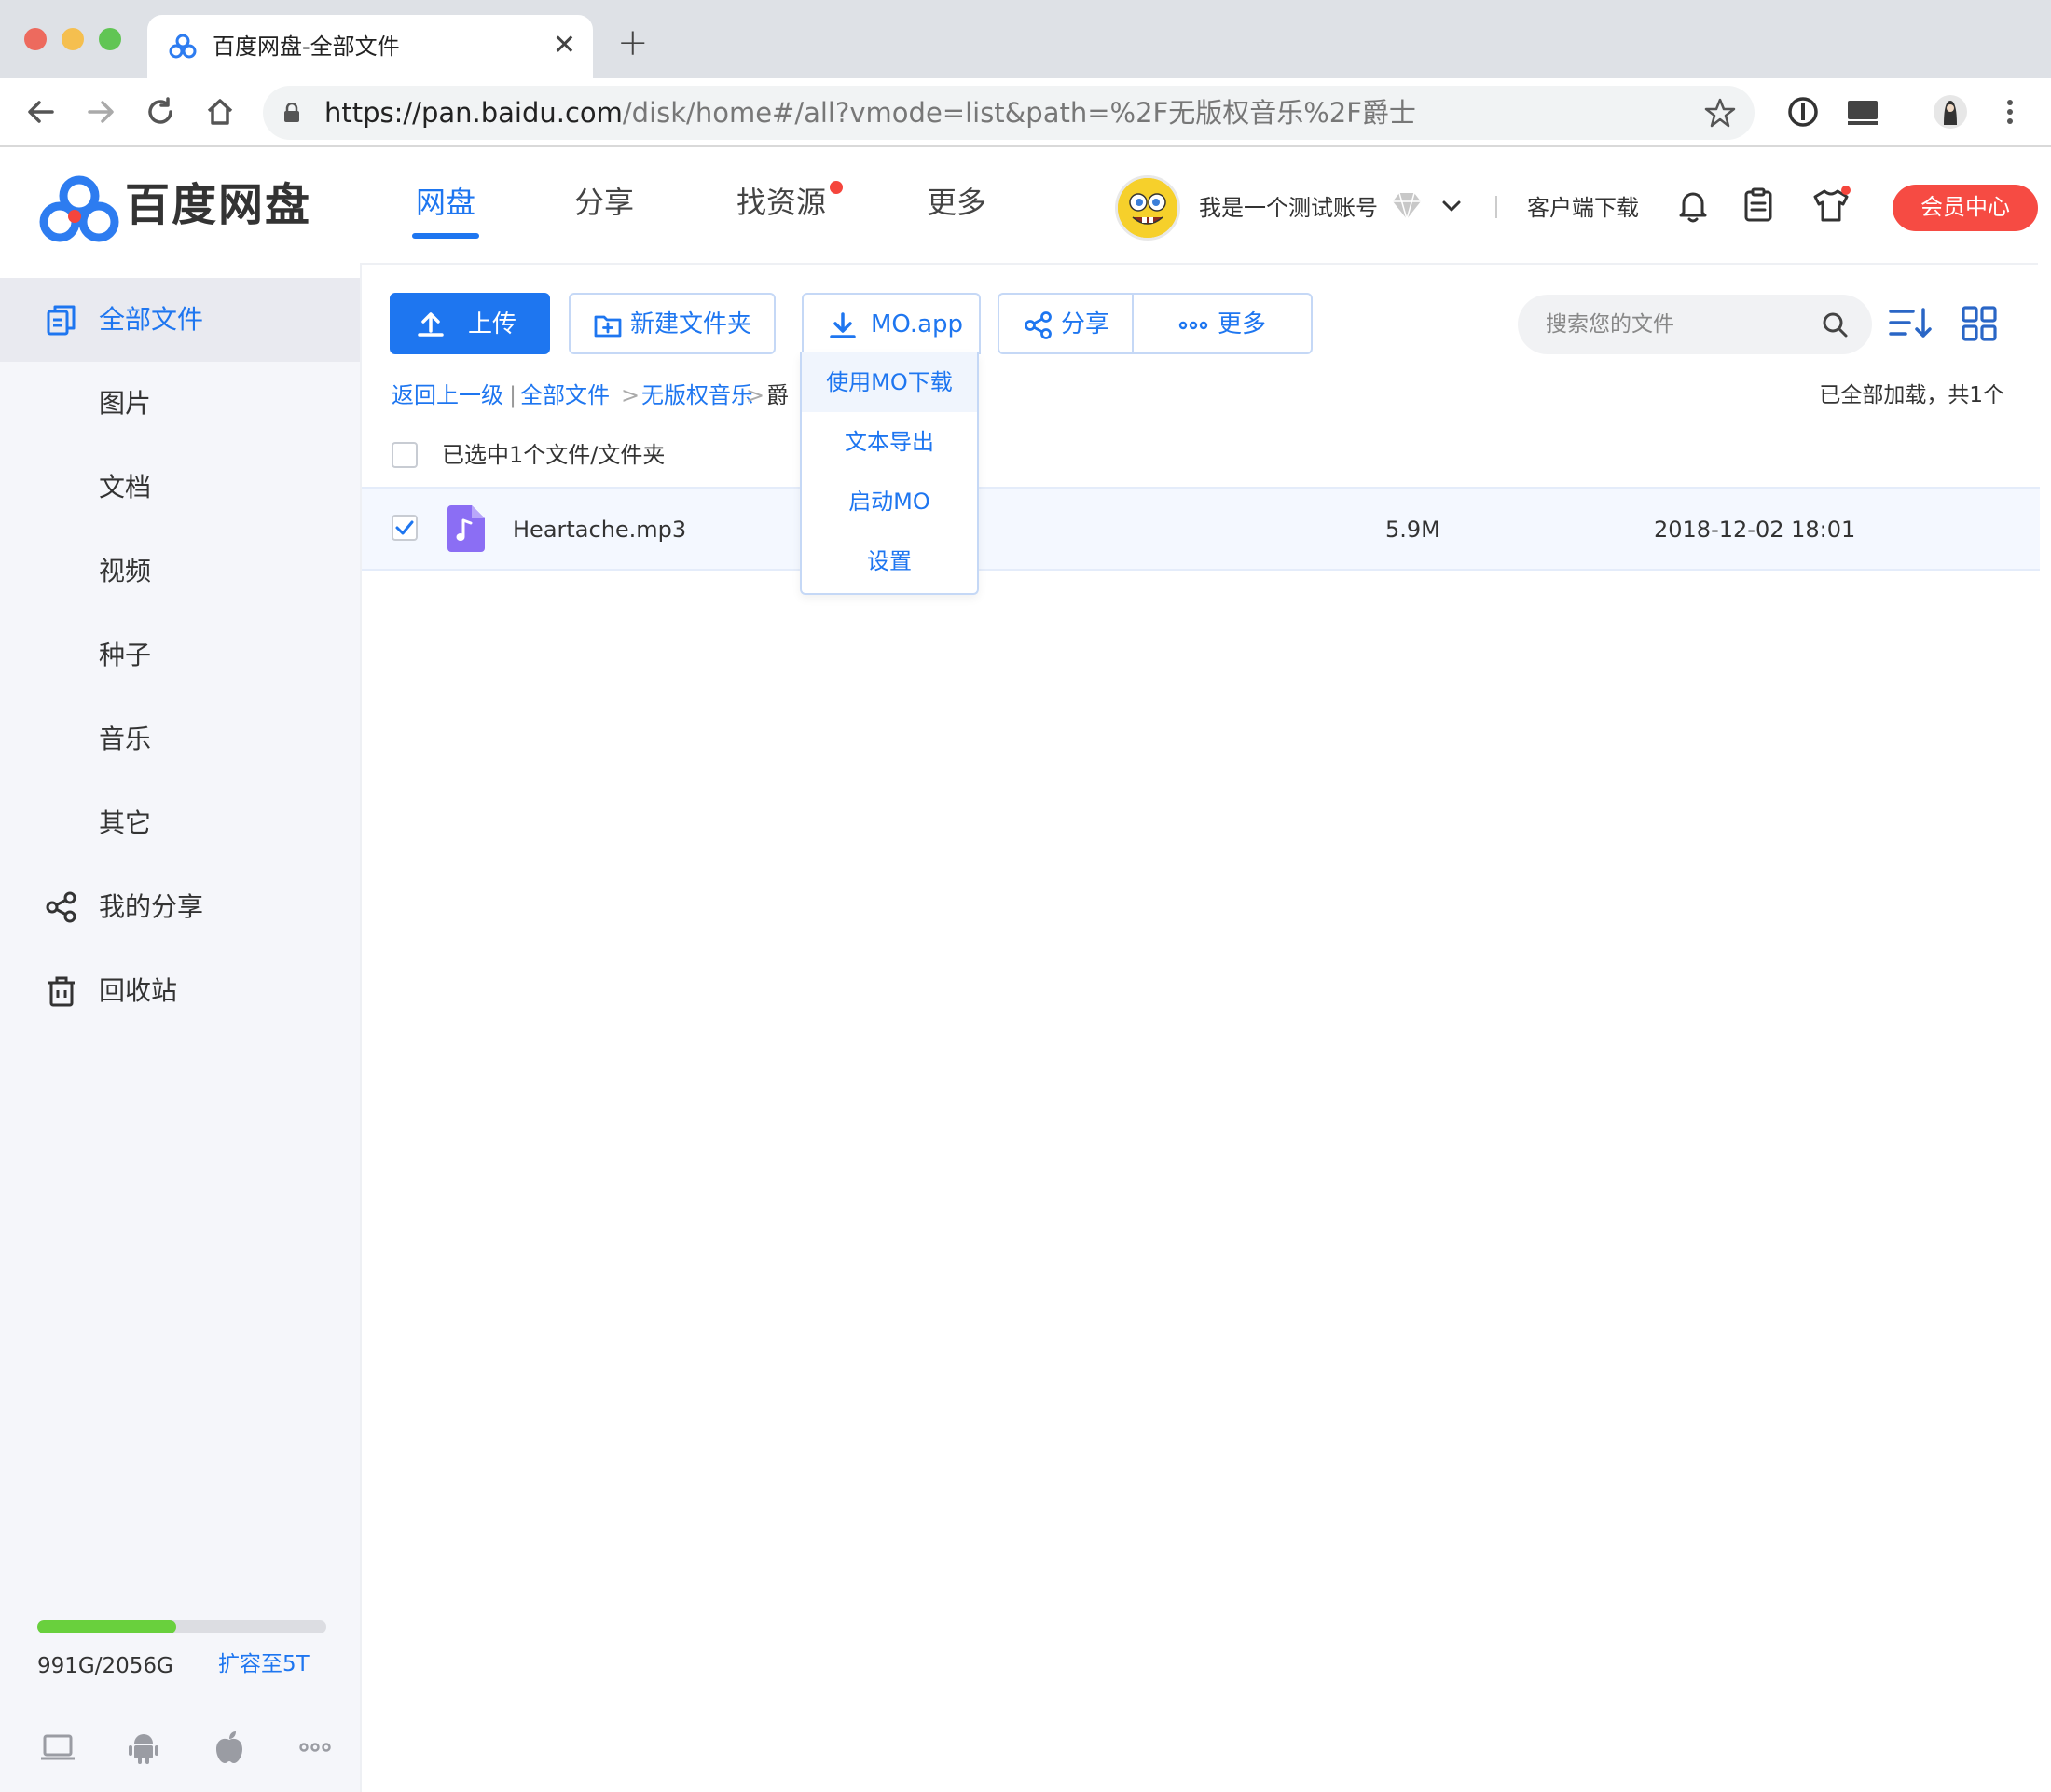 The height and width of the screenshot is (1792, 2051). Describe the element at coordinates (604, 202) in the screenshot. I see `nav-item-share: 分享` at that location.